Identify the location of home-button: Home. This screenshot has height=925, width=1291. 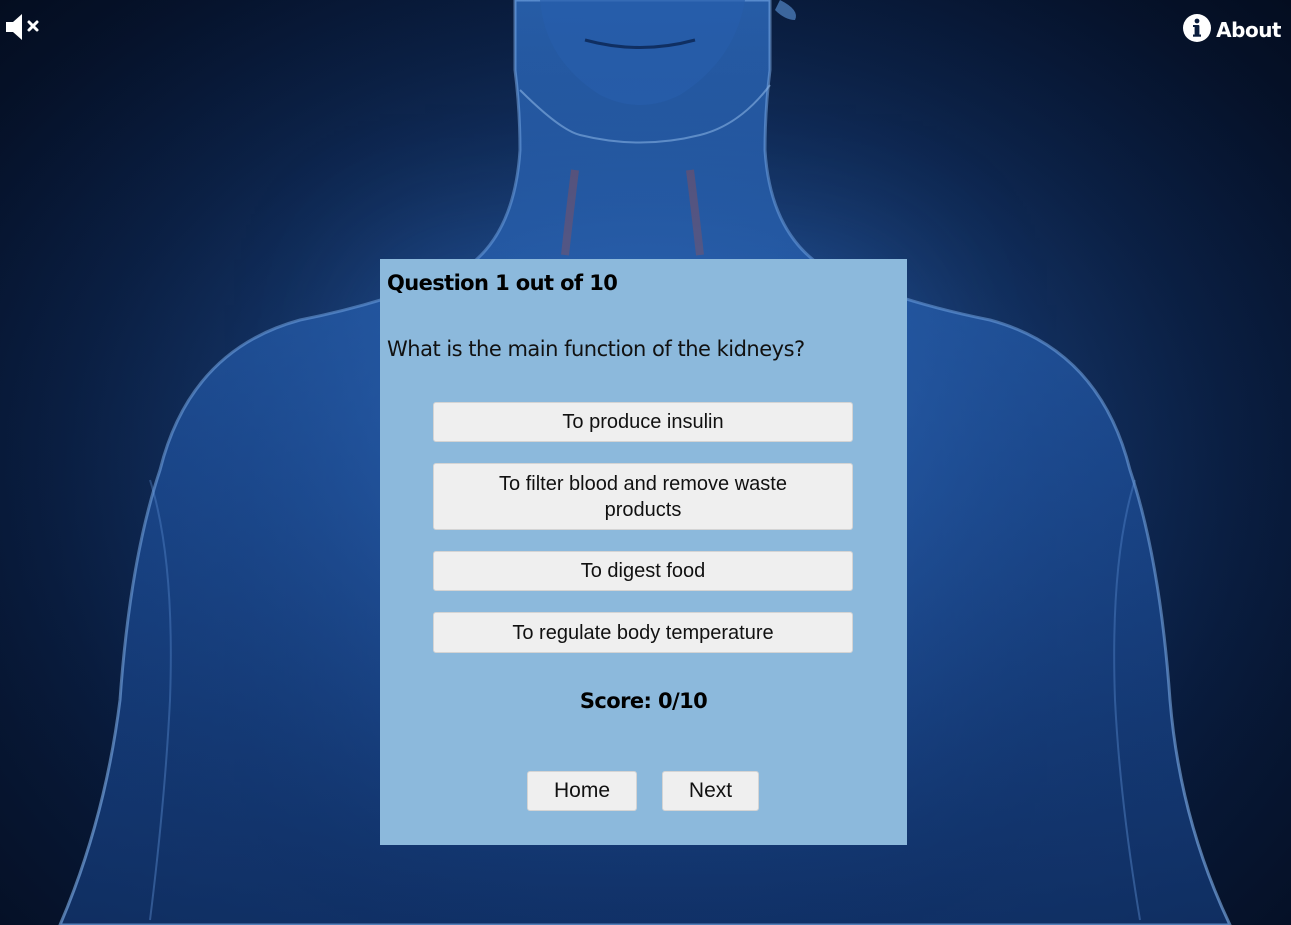
(582, 791).